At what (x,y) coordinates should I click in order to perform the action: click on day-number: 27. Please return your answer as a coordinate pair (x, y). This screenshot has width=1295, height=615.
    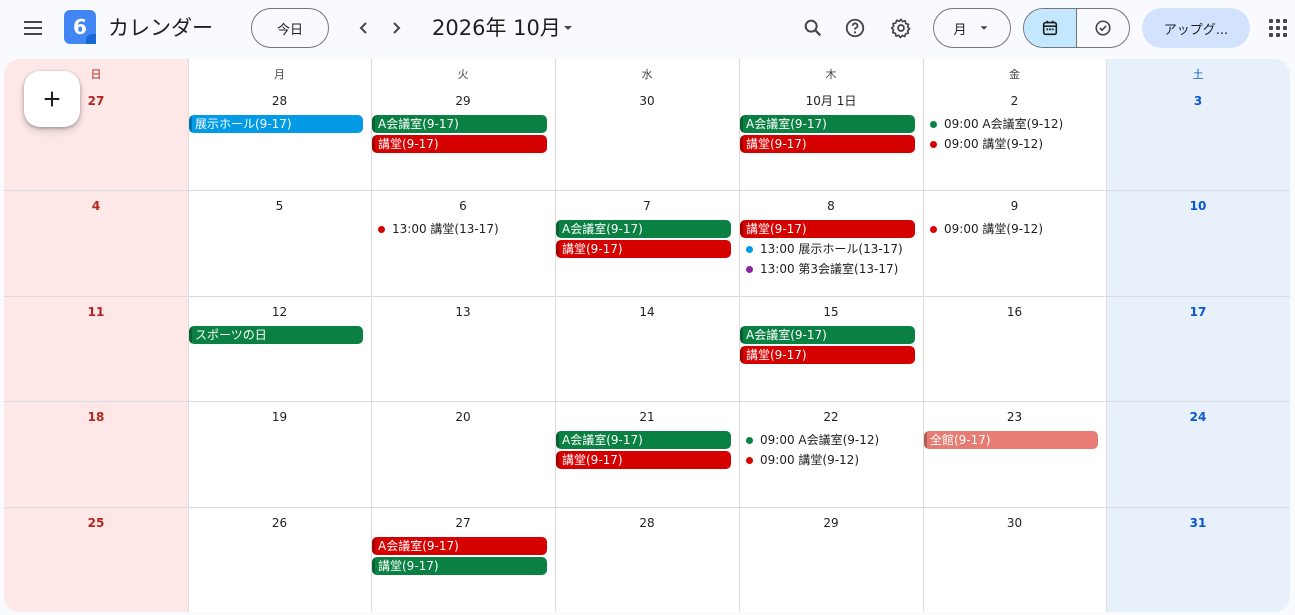
    Looking at the image, I should click on (463, 523).